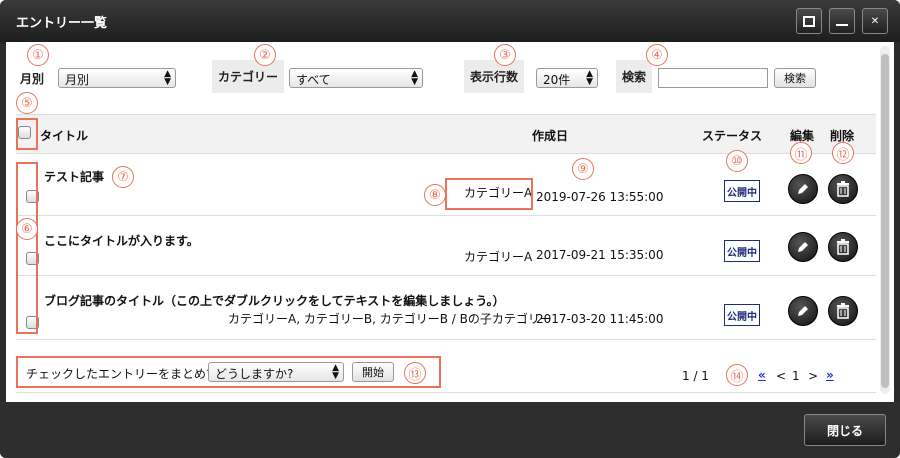 This screenshot has width=900, height=458. I want to click on window-title: エントリー一覧, so click(62, 23).